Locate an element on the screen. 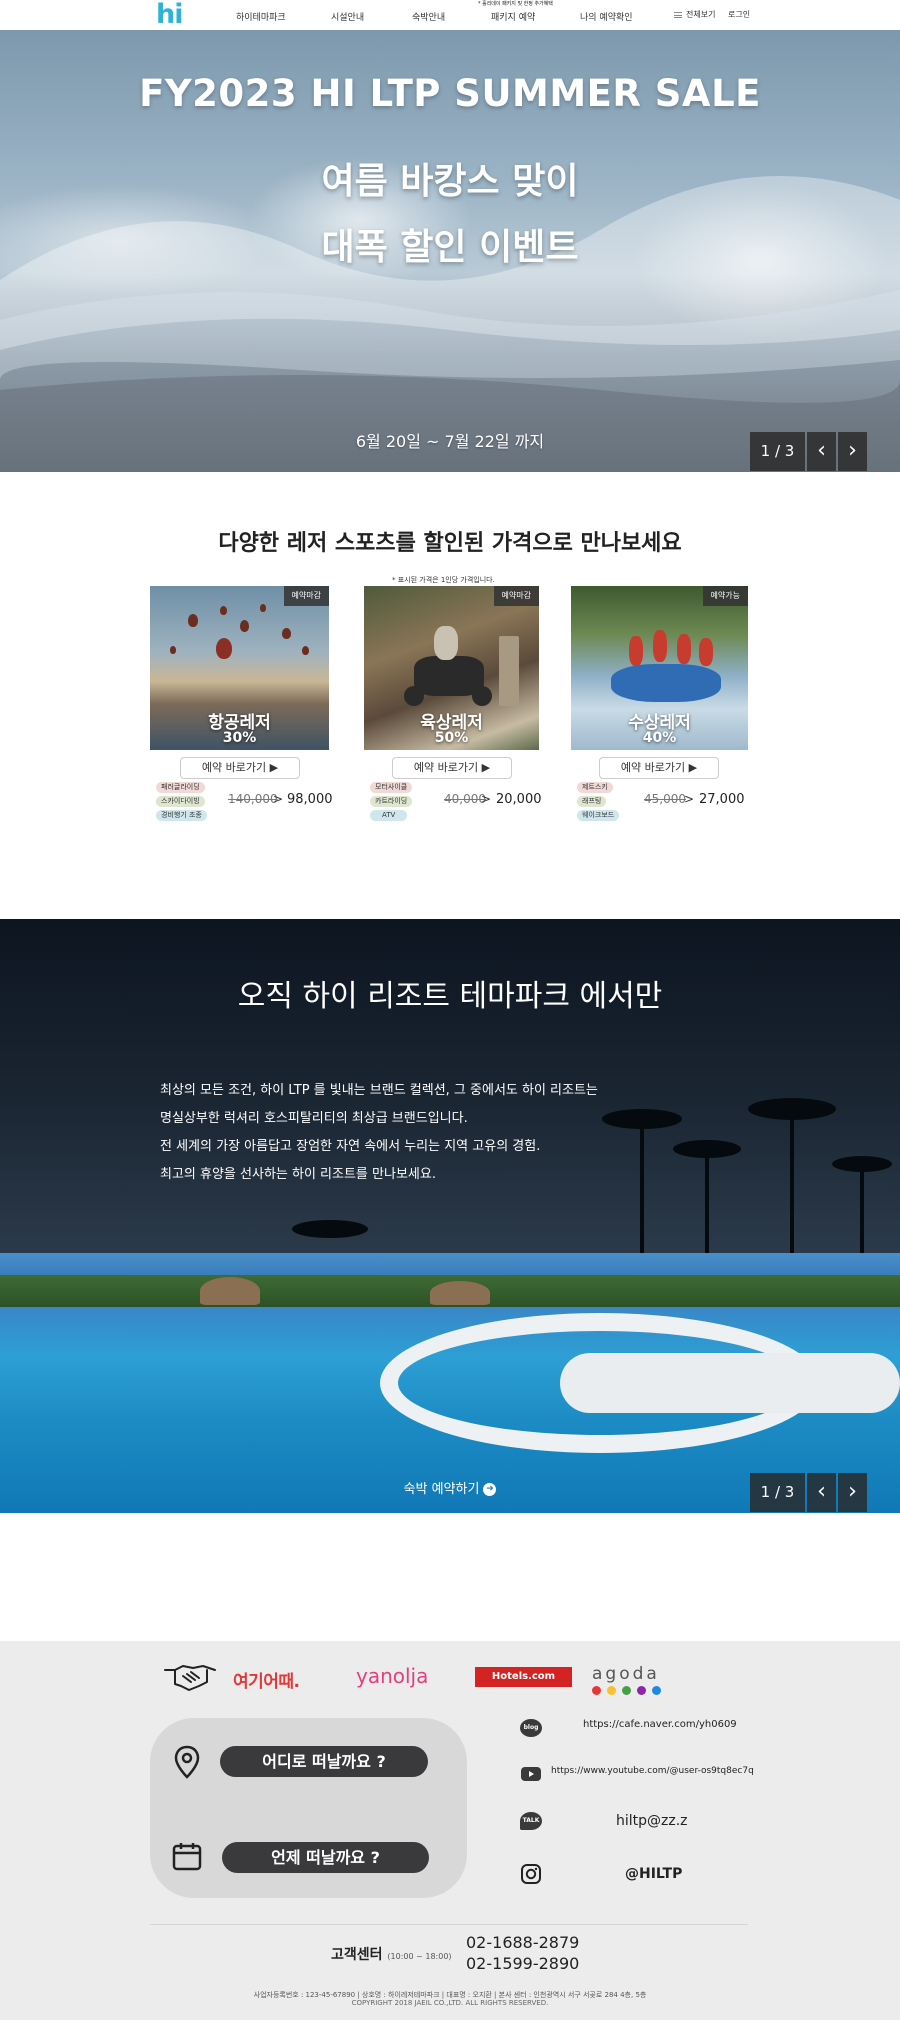 The height and width of the screenshot is (2020, 900). site-logo: hi is located at coordinates (170, 14).